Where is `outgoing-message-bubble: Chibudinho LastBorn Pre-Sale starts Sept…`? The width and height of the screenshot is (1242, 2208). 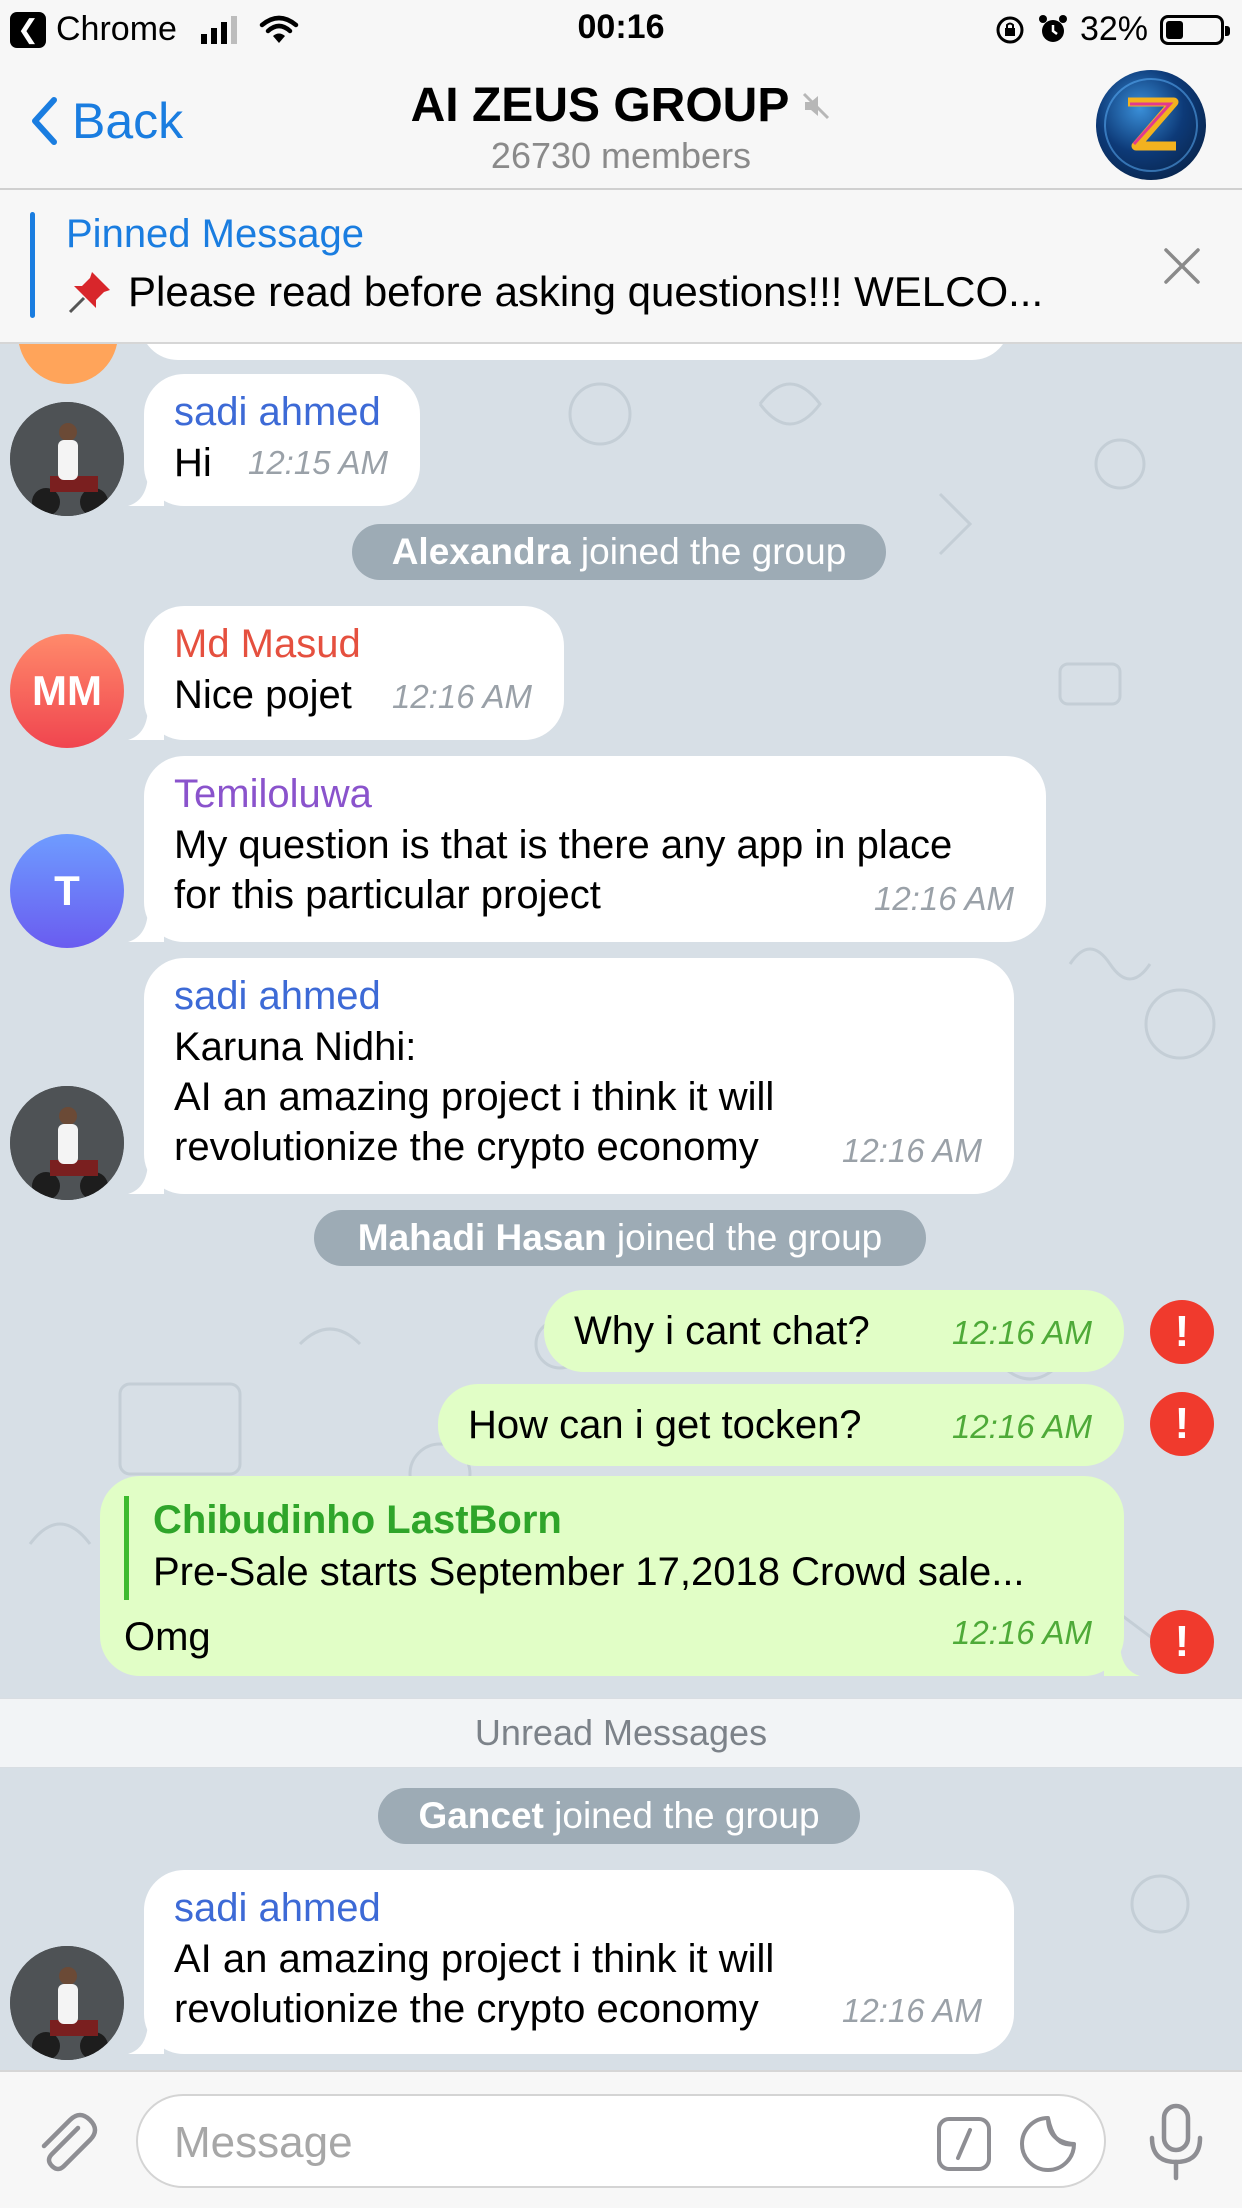
outgoing-message-bubble: Chibudinho LastBorn Pre-Sale starts Sept… is located at coordinates (620, 1576).